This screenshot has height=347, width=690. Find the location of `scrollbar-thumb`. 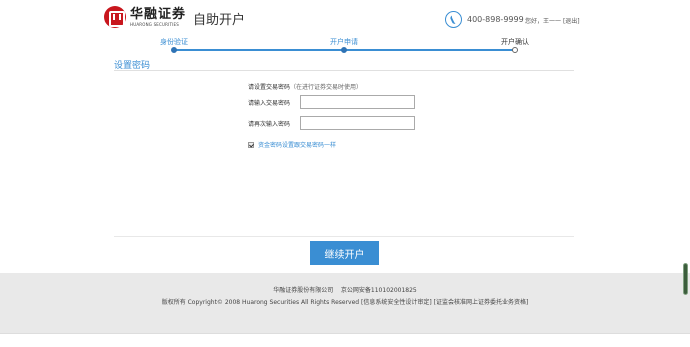

scrollbar-thumb is located at coordinates (685, 279).